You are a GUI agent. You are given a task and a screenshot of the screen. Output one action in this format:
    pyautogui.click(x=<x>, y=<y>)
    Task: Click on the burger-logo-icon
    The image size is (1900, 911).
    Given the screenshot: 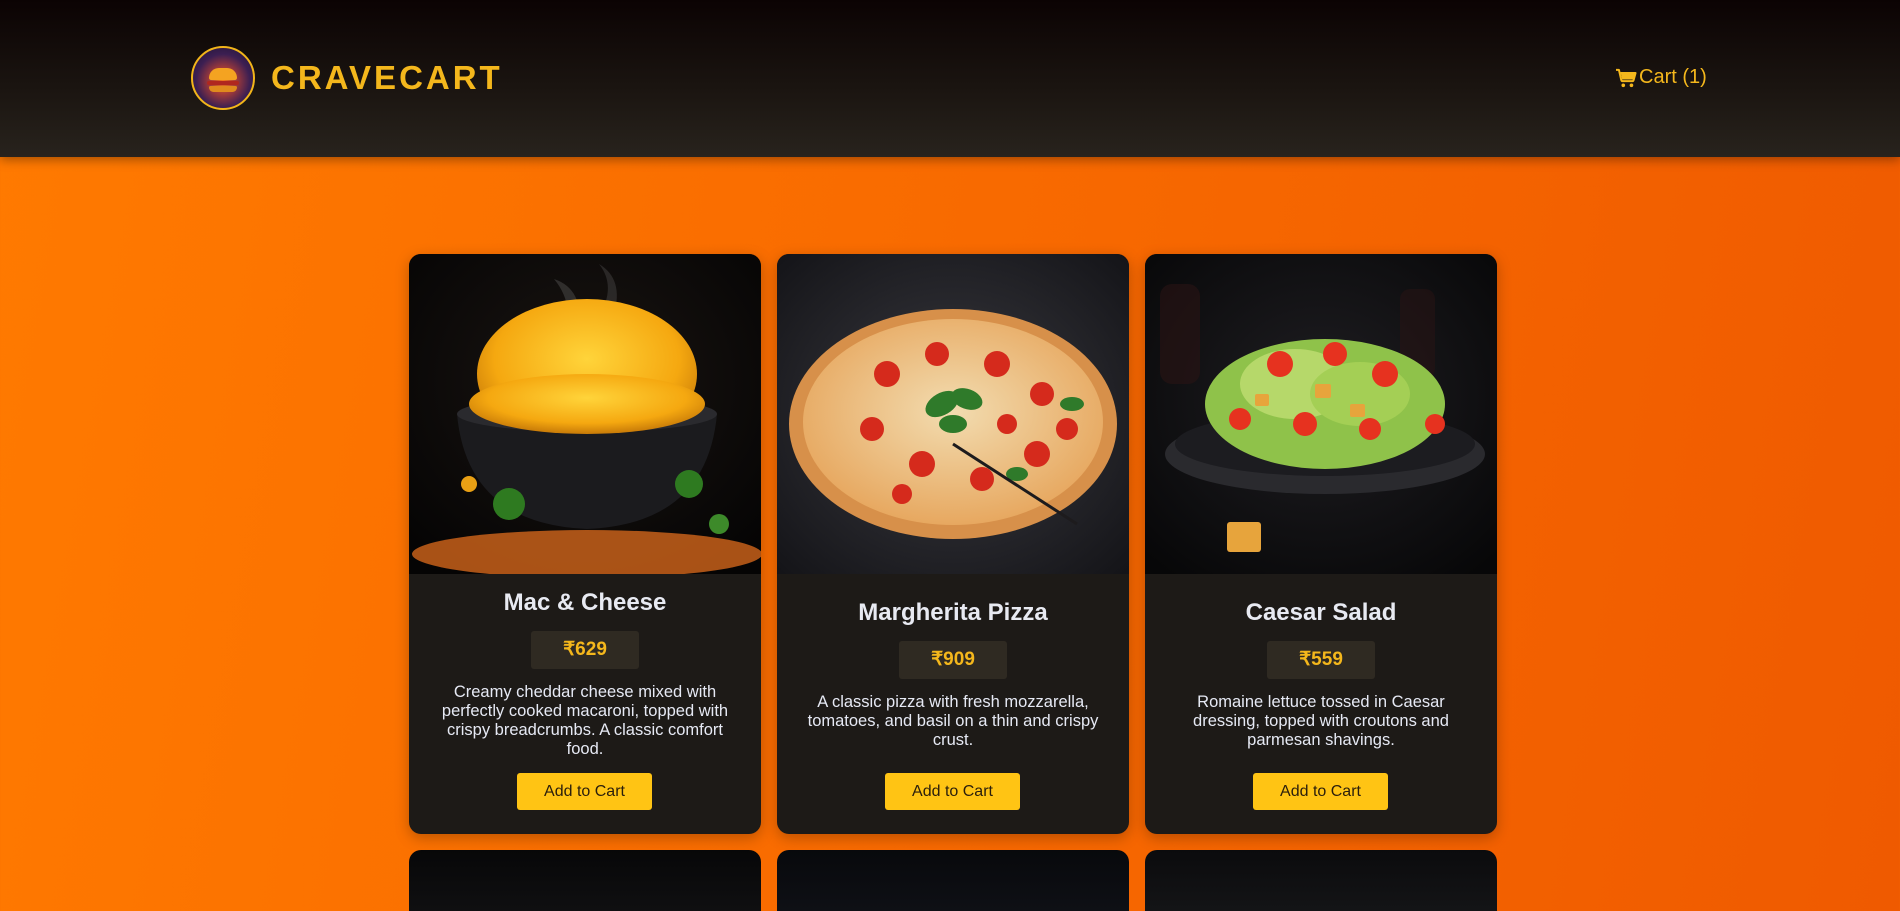 What is the action you would take?
    pyautogui.click(x=223, y=78)
    